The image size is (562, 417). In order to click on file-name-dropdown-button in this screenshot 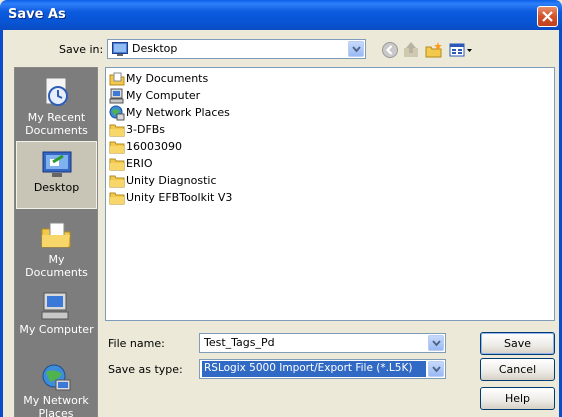, I will do `click(436, 343)`.